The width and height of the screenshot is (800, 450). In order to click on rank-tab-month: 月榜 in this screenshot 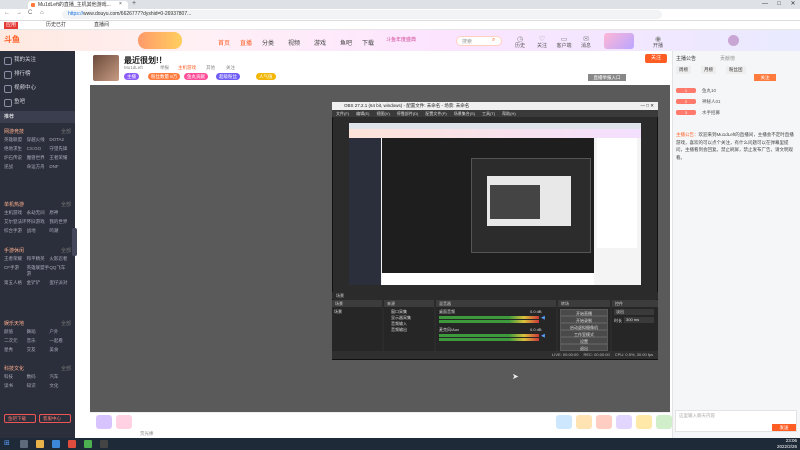, I will do `click(708, 70)`.